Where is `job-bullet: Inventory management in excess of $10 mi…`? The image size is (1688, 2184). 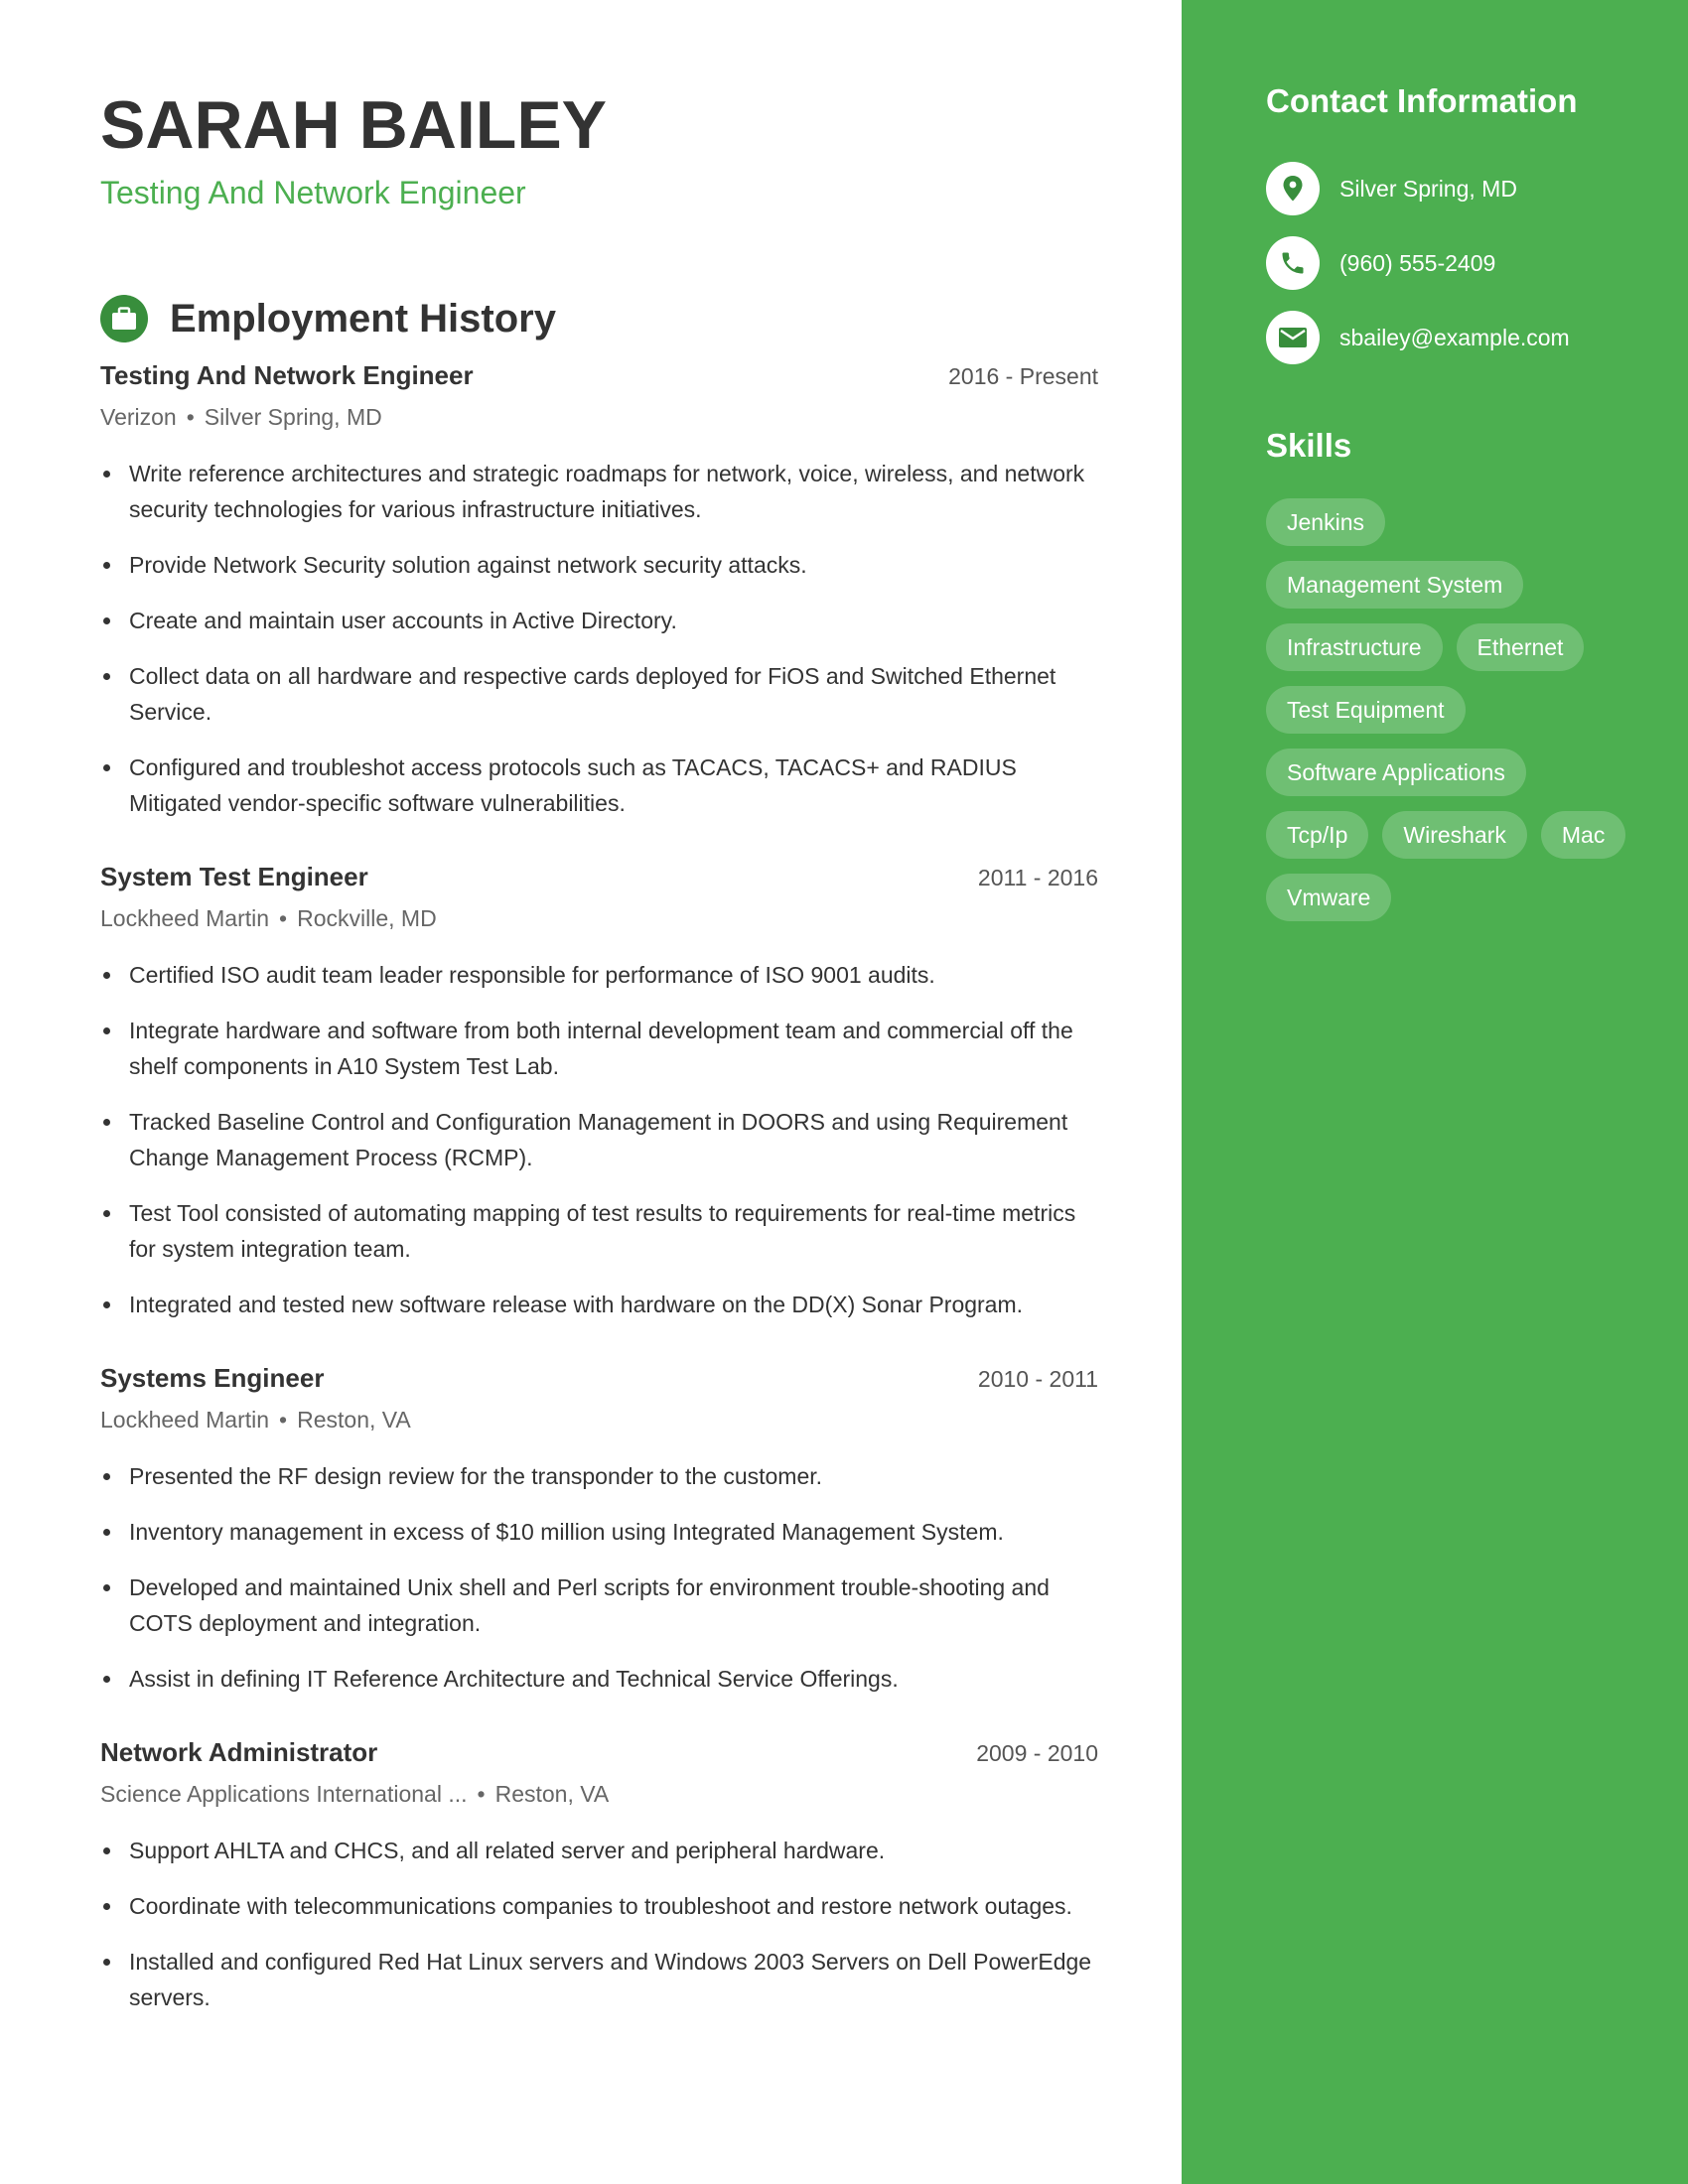
job-bullet: Inventory management in excess of $10 mi… is located at coordinates (599, 1532).